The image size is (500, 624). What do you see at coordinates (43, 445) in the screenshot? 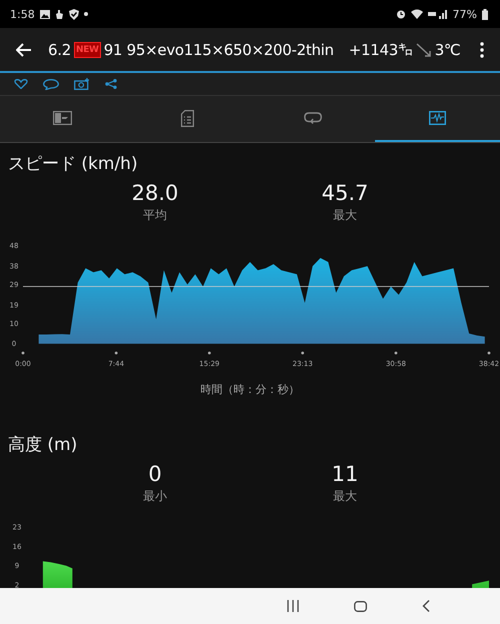
I see `section-title: 高度 (m)` at bounding box center [43, 445].